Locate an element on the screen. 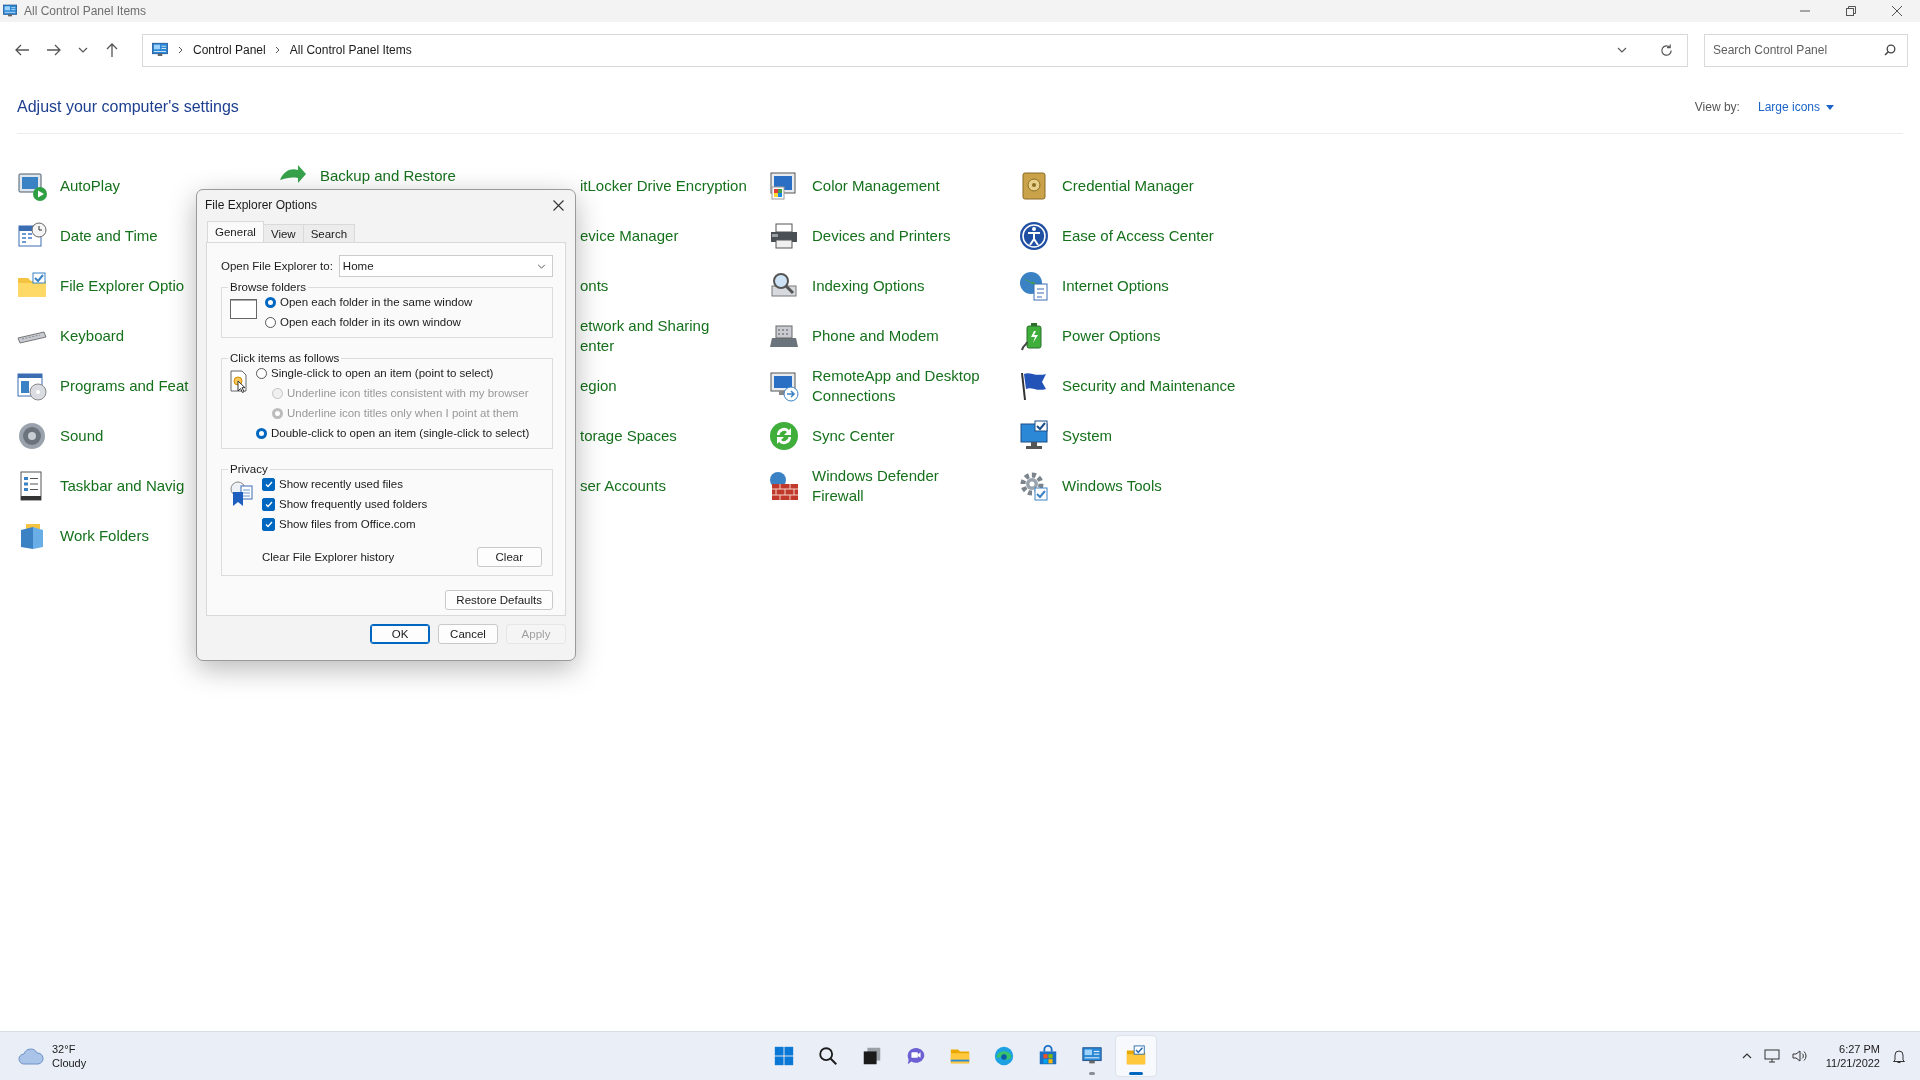  breadcrumb-link: All Control Panel Items is located at coordinates (350, 50).